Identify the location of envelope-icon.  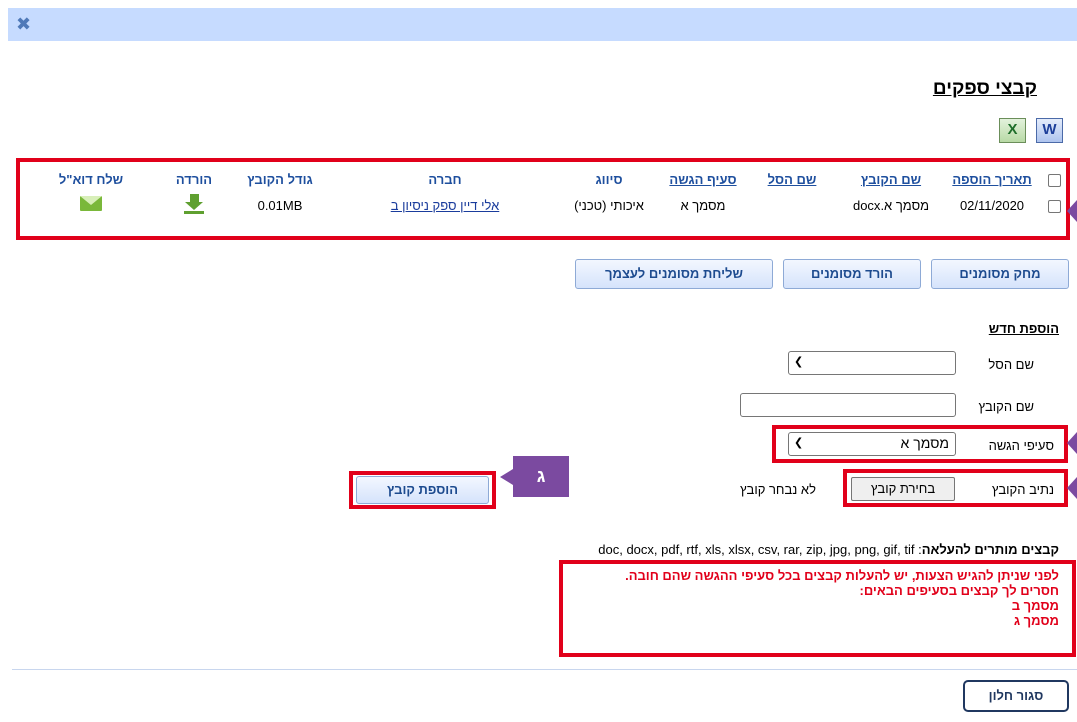
(91, 203).